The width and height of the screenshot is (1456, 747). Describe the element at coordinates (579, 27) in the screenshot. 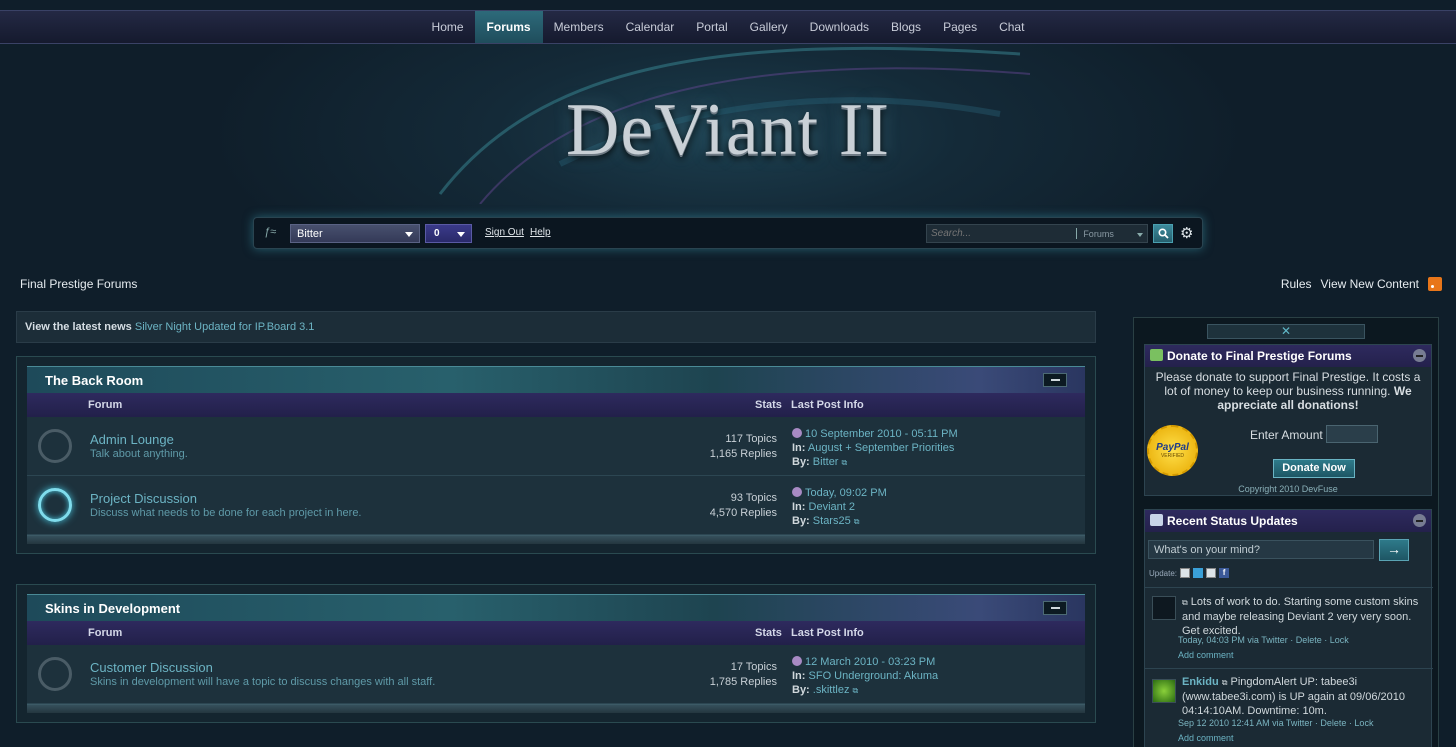

I see `nav-members: Members` at that location.